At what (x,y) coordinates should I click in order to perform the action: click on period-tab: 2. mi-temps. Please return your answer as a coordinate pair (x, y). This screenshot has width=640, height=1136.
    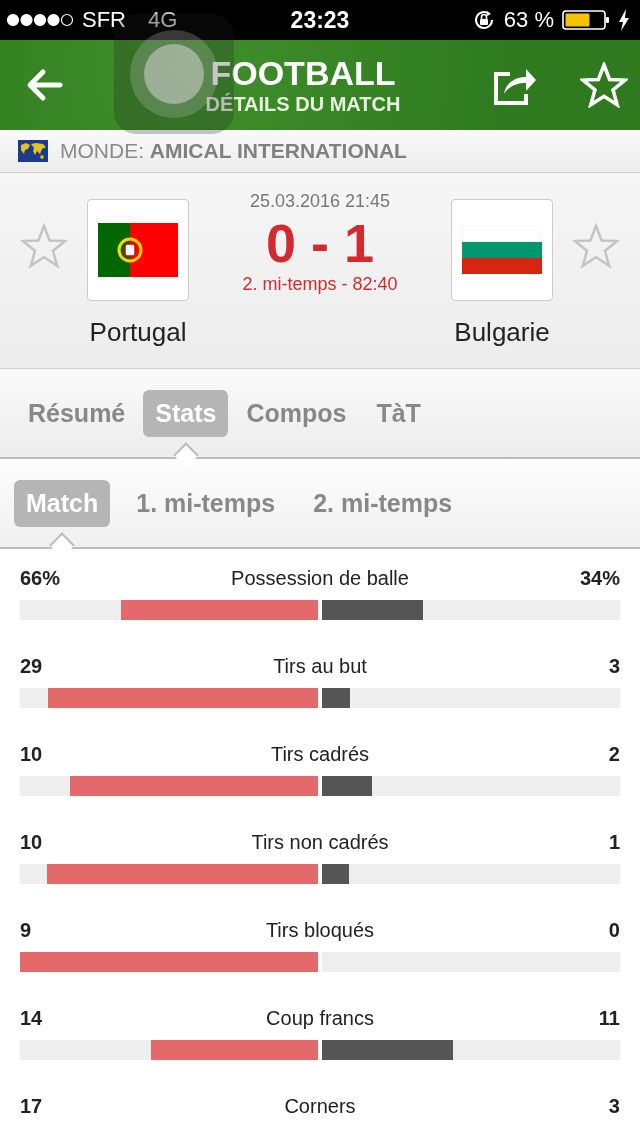
    Looking at the image, I should click on (383, 503).